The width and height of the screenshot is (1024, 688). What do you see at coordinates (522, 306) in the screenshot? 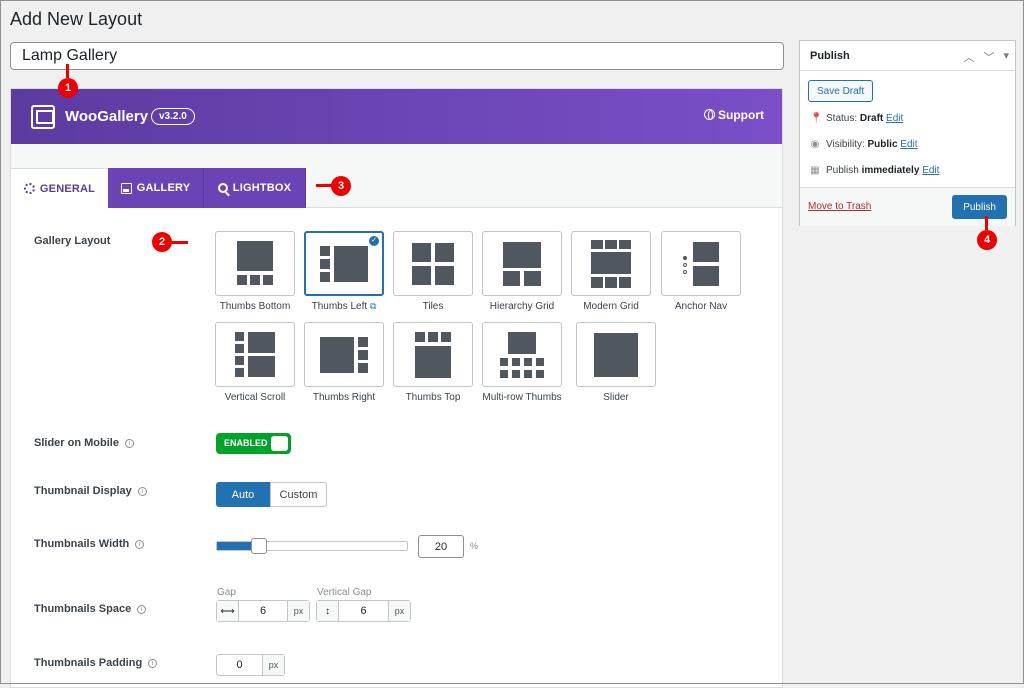
I see `layout-option-label: Hierarchy Grid` at bounding box center [522, 306].